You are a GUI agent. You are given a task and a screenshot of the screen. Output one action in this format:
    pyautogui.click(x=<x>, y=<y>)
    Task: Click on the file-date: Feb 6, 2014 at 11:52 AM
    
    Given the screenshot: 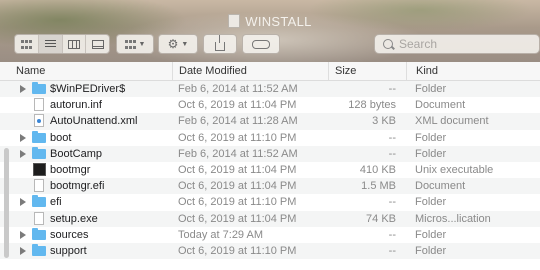 What is the action you would take?
    pyautogui.click(x=238, y=89)
    